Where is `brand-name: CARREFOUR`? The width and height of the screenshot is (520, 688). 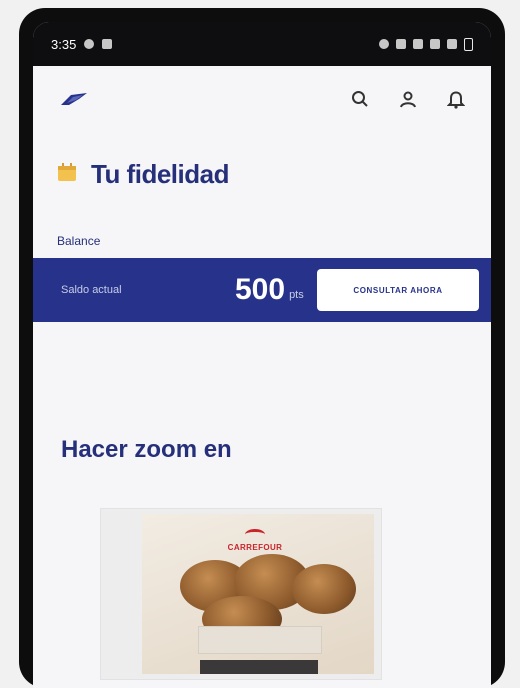
brand-name: CARREFOUR is located at coordinates (255, 547).